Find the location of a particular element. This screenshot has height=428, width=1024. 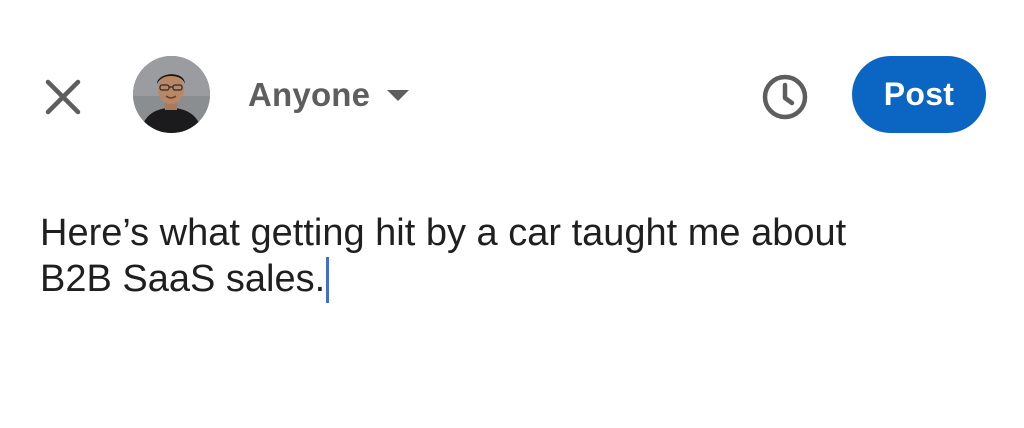

visibility-label: Anyone is located at coordinates (309, 94).